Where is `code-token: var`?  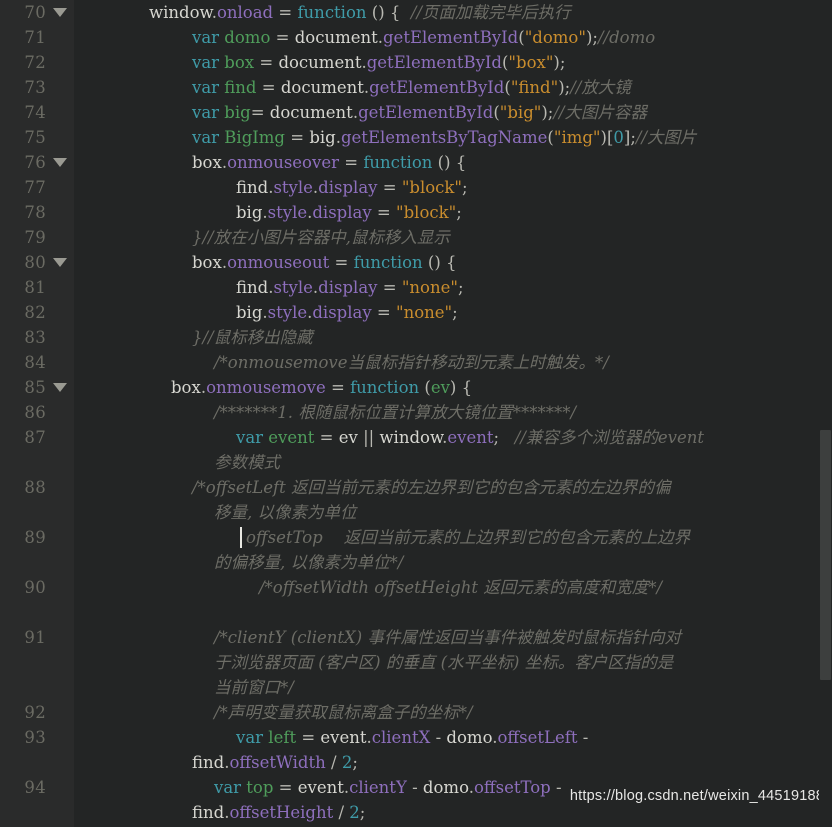 code-token: var is located at coordinates (206, 37).